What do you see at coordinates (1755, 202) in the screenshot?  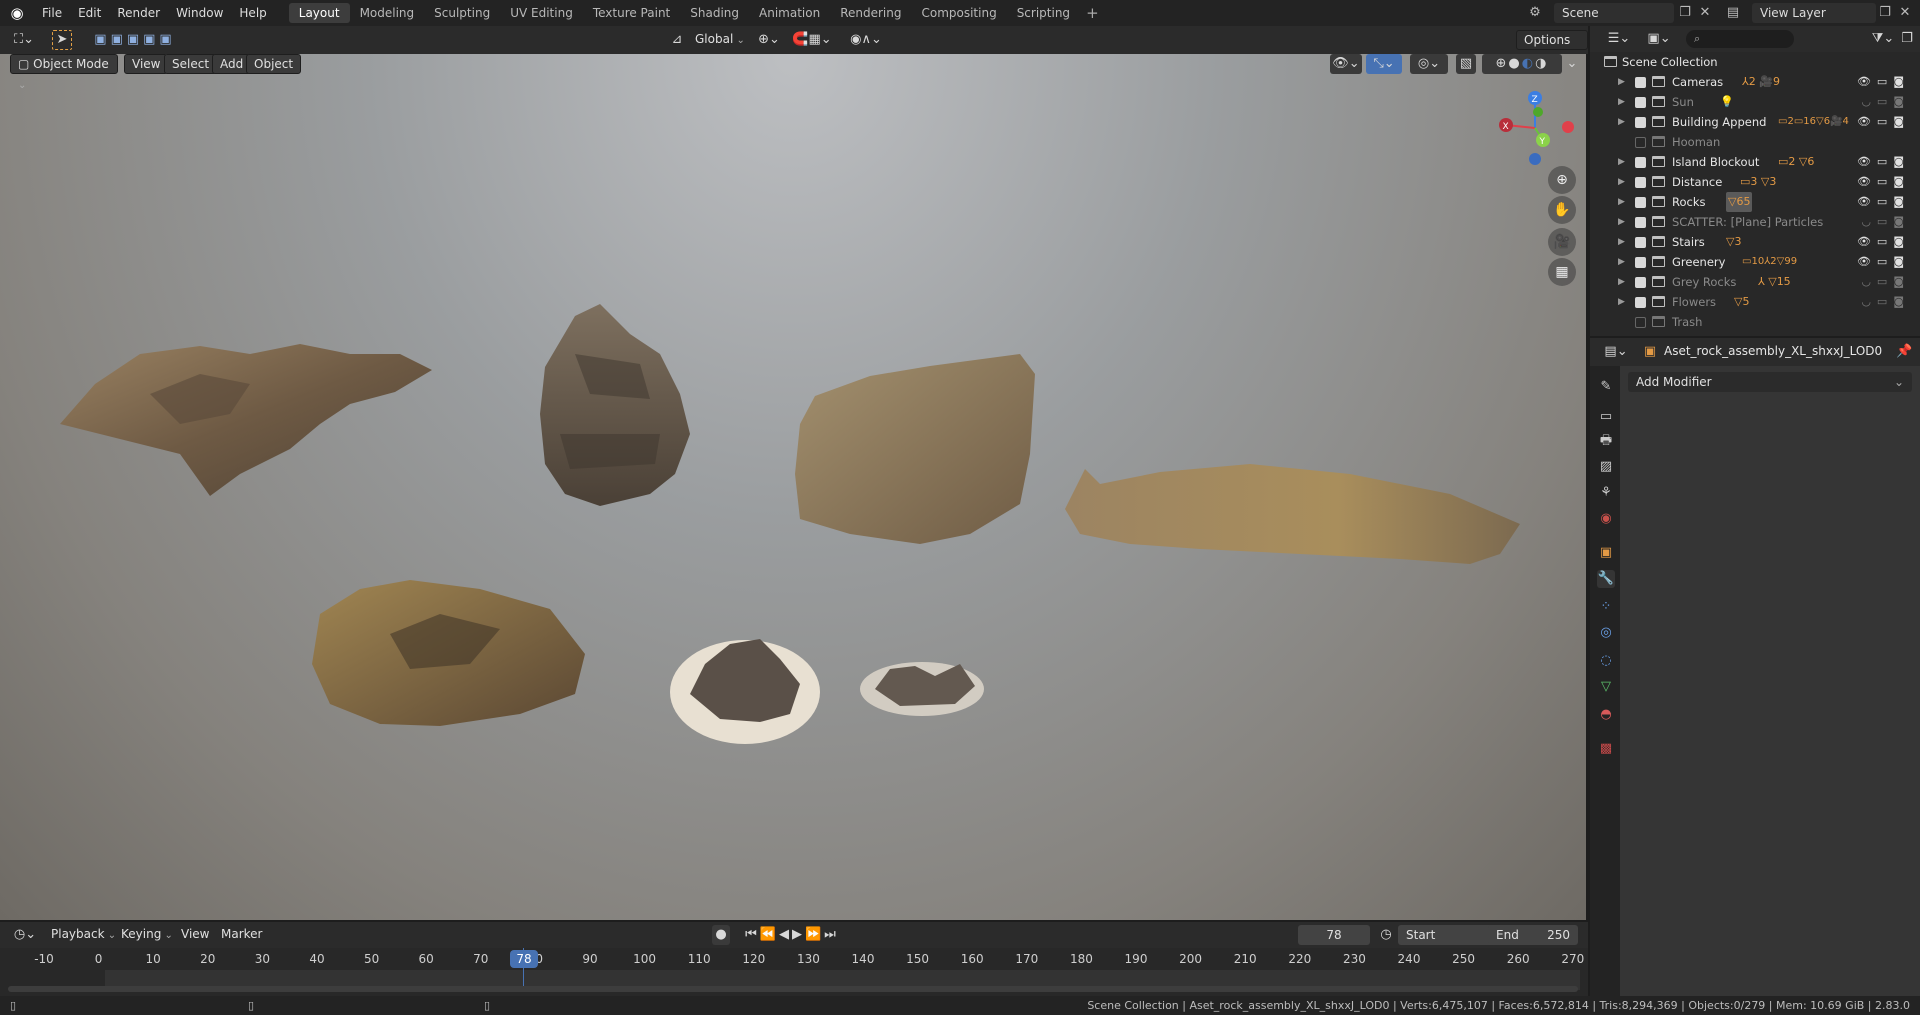 I see `outliner-row-rocks: ▶ Rocks ▽65 👁▭◙` at bounding box center [1755, 202].